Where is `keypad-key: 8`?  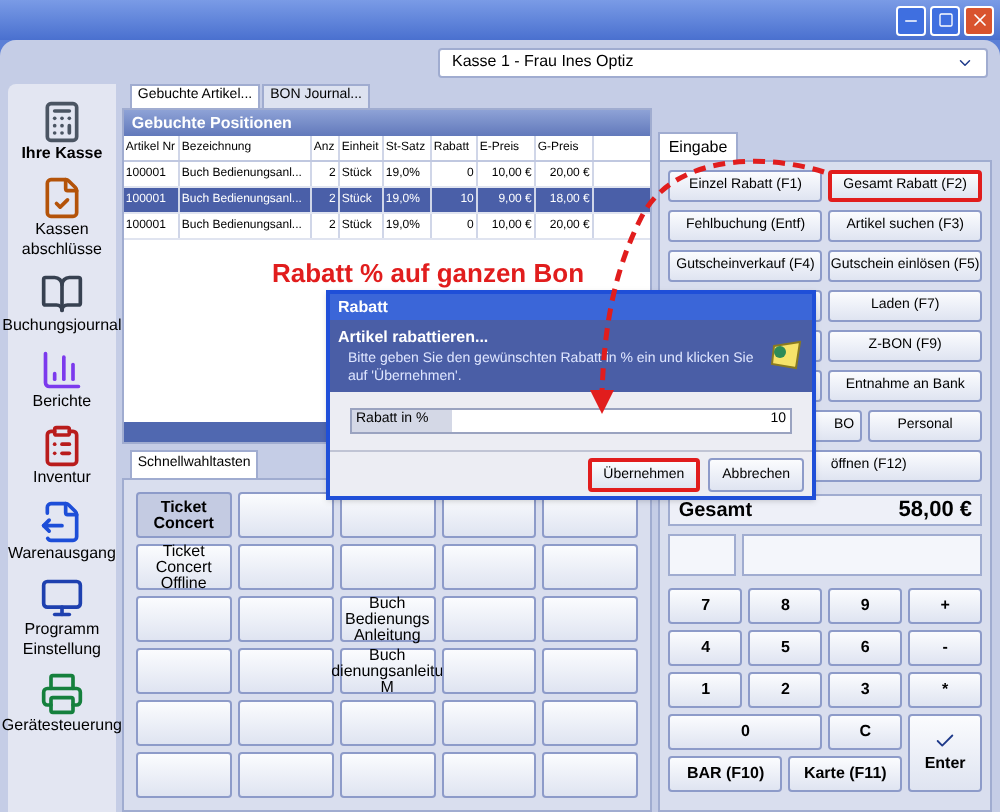 keypad-key: 8 is located at coordinates (785, 606).